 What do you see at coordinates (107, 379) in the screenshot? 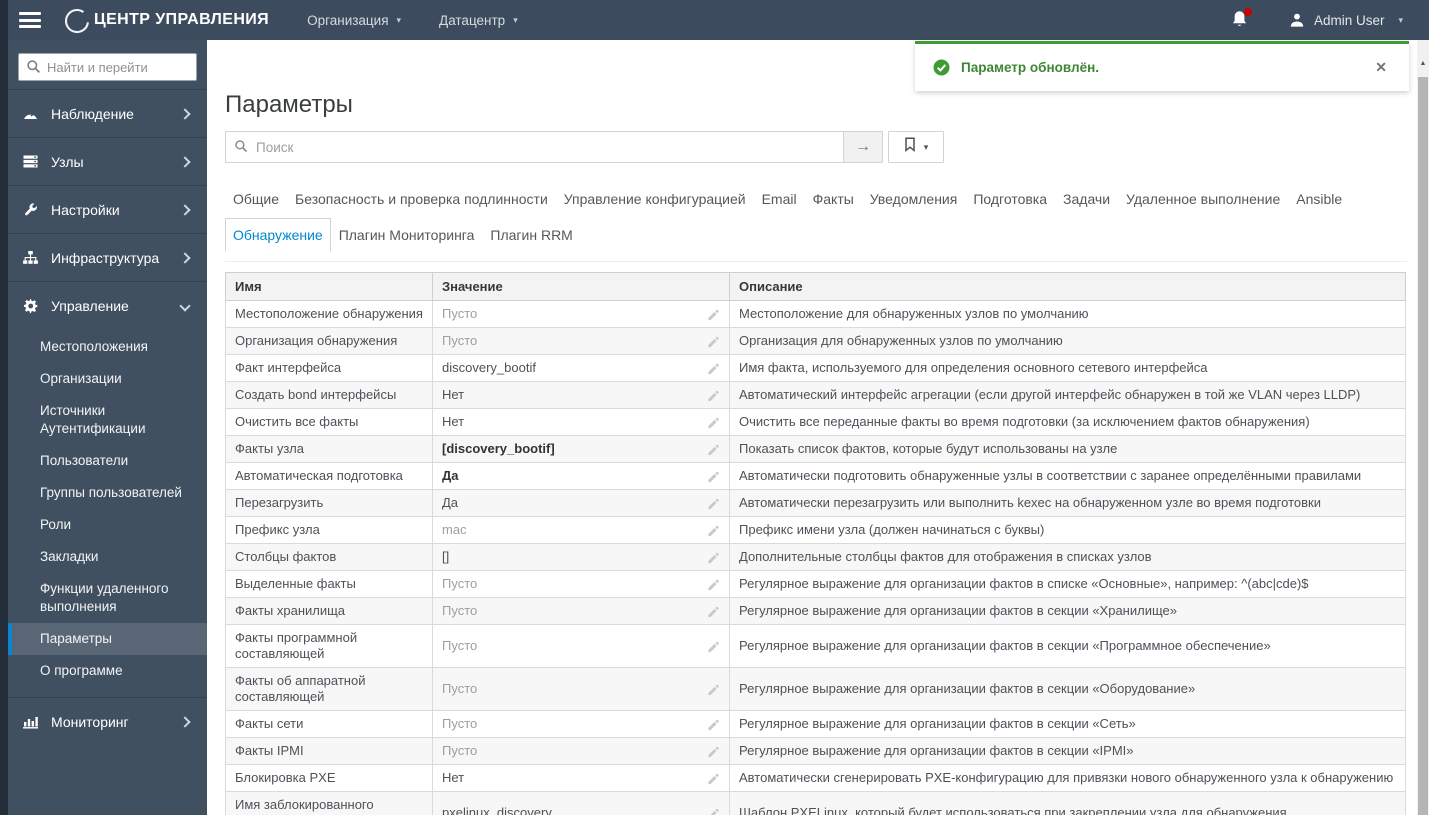
I see `sidebar-subitem: Организации` at bounding box center [107, 379].